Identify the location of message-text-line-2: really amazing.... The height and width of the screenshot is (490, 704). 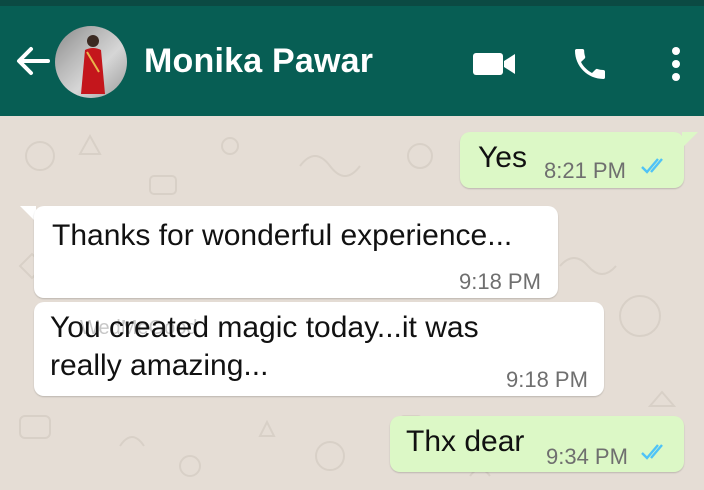
(159, 365).